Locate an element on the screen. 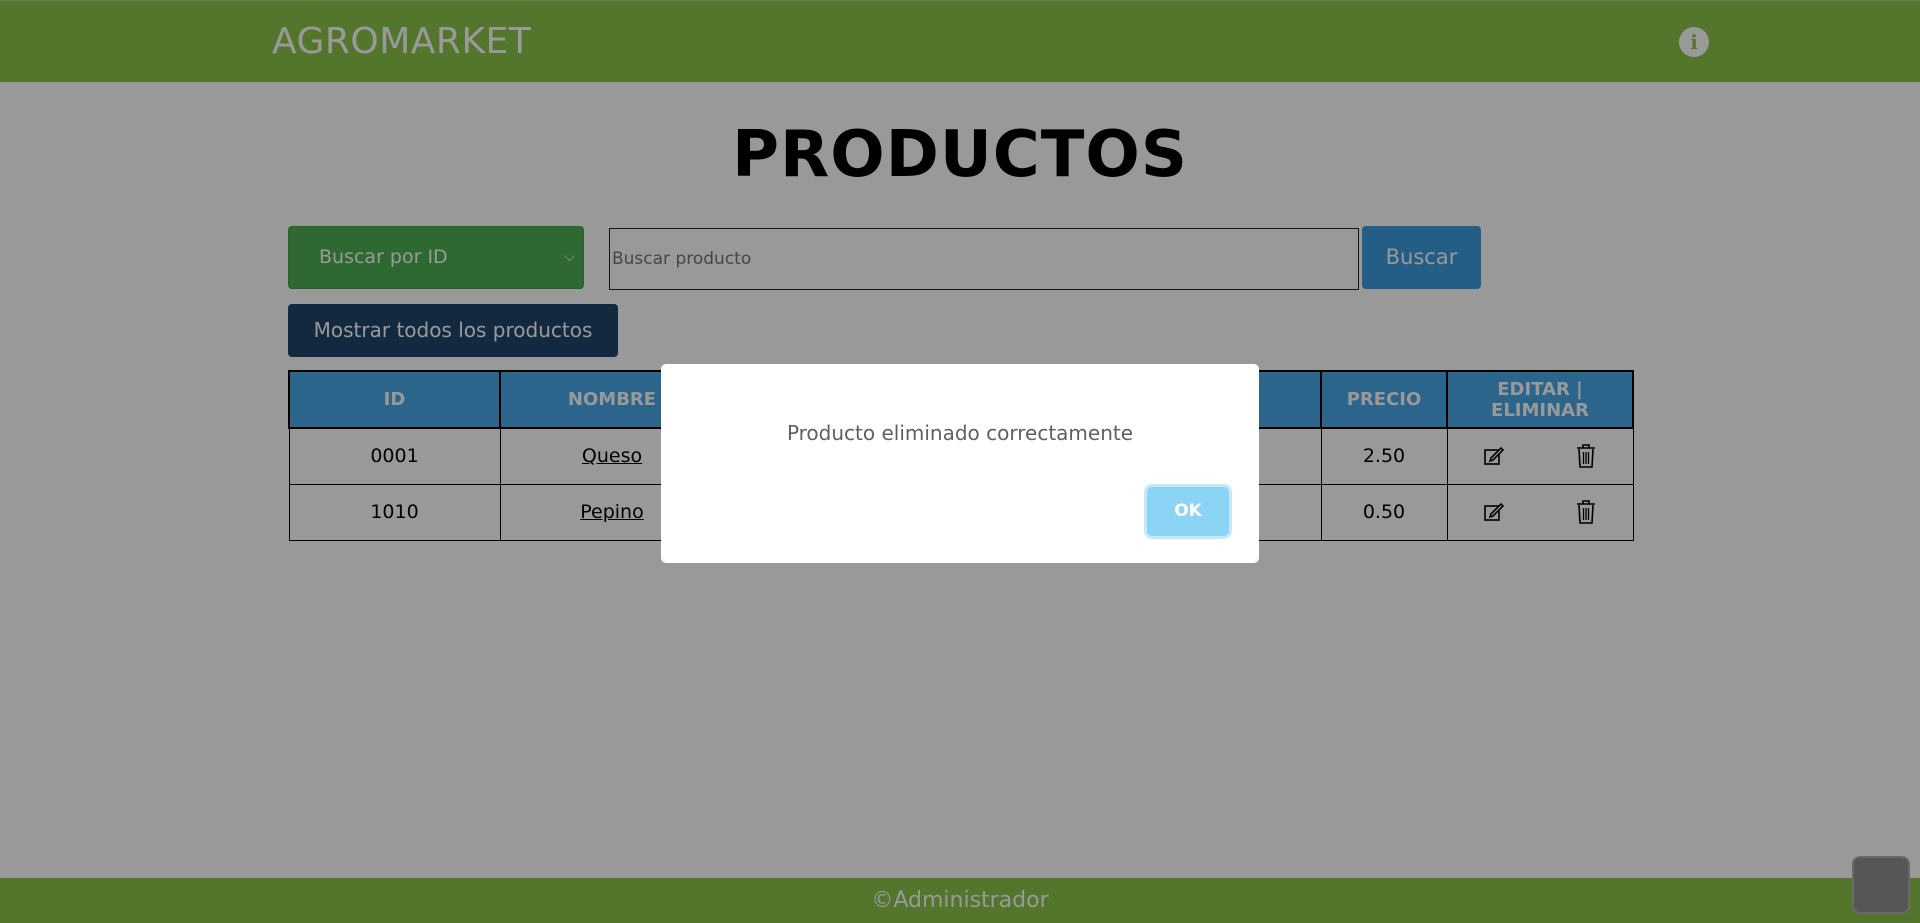 The image size is (1920, 923). alert-dialog: Producto eliminado correctamente OK is located at coordinates (960, 463).